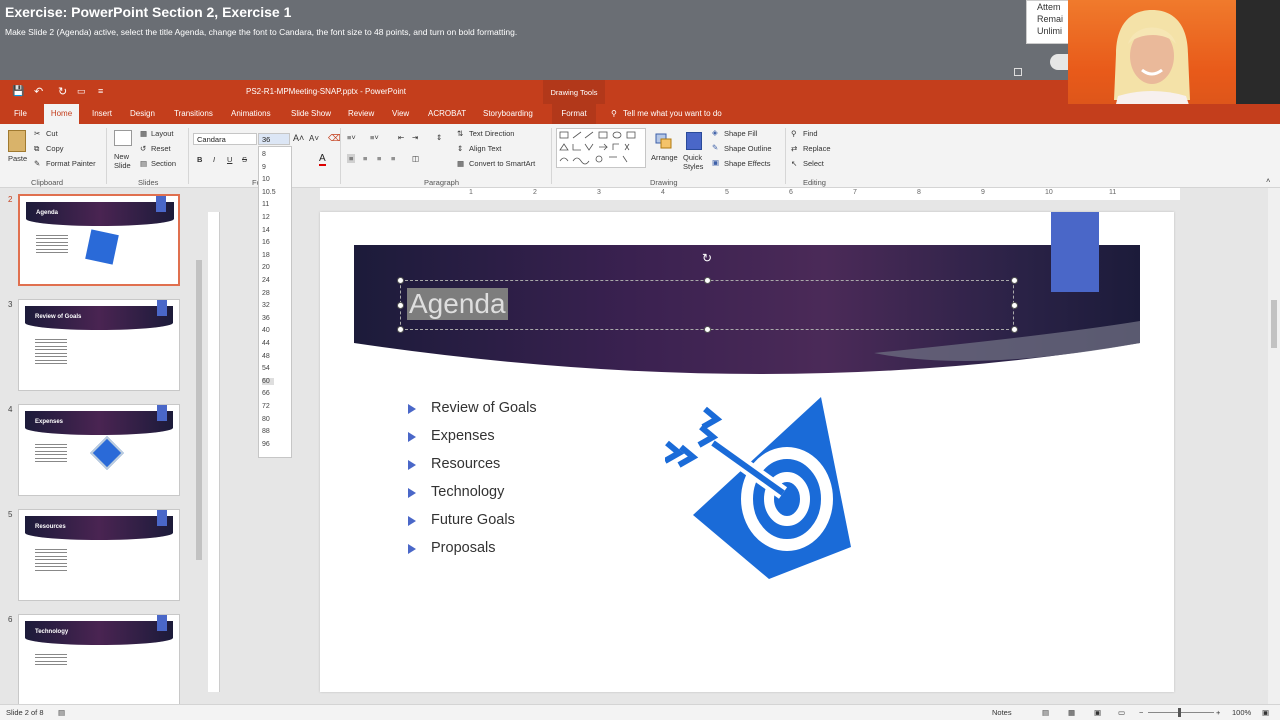  I want to click on font-size-option: 32, so click(266, 305).